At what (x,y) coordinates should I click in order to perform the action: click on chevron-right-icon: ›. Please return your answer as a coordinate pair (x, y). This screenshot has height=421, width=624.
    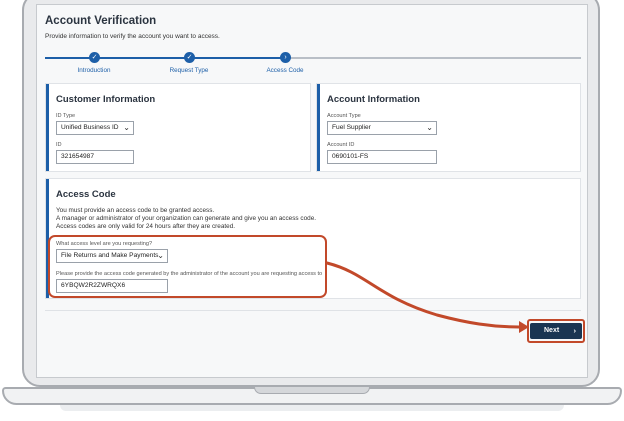
    Looking at the image, I should click on (575, 330).